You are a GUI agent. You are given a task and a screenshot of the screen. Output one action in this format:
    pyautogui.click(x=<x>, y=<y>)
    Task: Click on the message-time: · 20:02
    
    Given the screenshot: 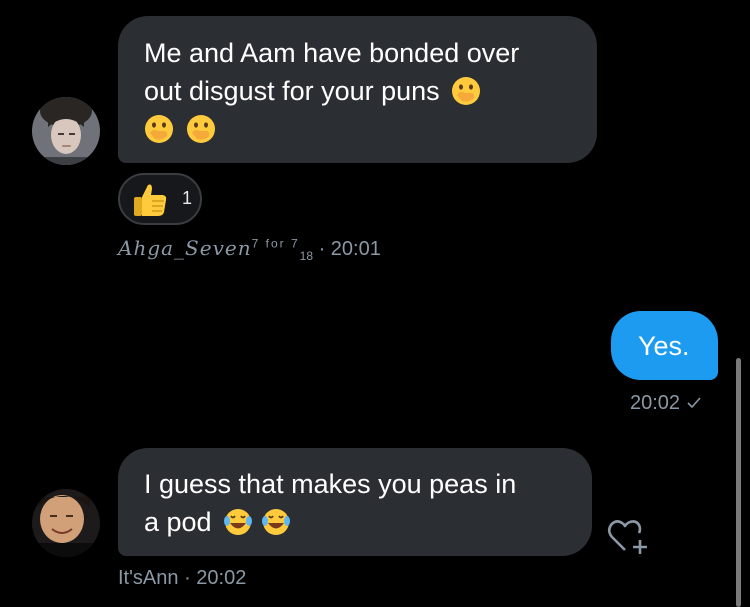 What is the action you would take?
    pyautogui.click(x=215, y=578)
    